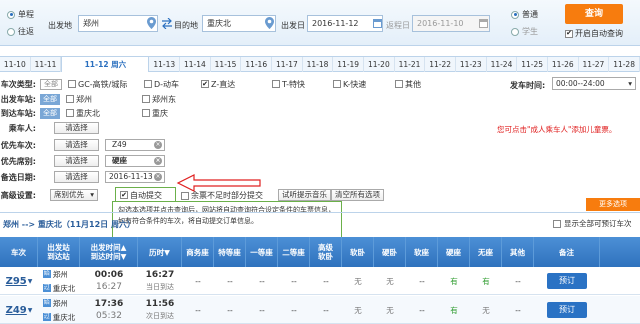 This screenshot has width=640, height=324. I want to click on round-trip-radio: 往返, so click(20, 31).